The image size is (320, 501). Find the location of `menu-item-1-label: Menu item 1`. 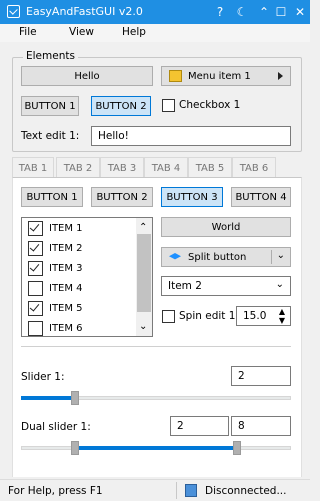

menu-item-1-label: Menu item 1 is located at coordinates (219, 76).